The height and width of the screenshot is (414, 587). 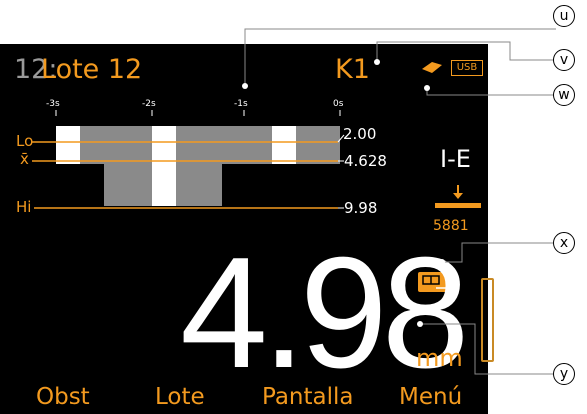 What do you see at coordinates (564, 95) in the screenshot?
I see `callout-w: w` at bounding box center [564, 95].